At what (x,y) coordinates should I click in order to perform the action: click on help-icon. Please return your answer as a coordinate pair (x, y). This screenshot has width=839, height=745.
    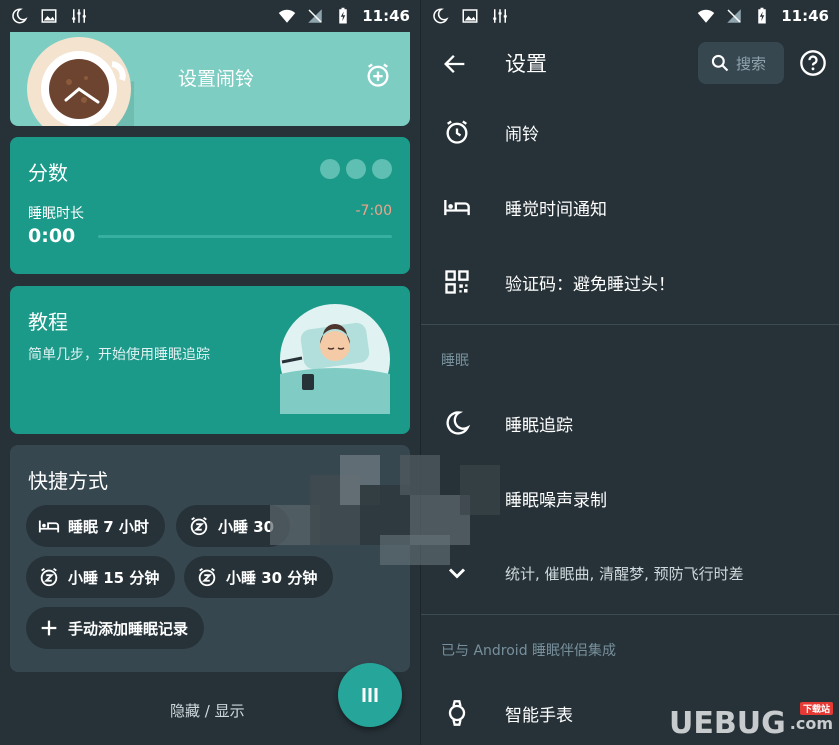
    Looking at the image, I should click on (813, 63).